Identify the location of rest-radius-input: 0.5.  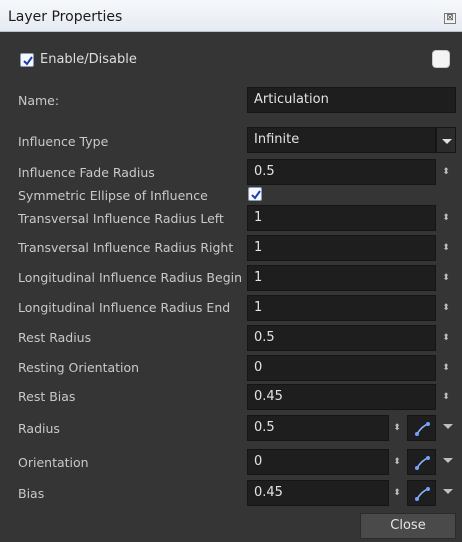
(341, 338).